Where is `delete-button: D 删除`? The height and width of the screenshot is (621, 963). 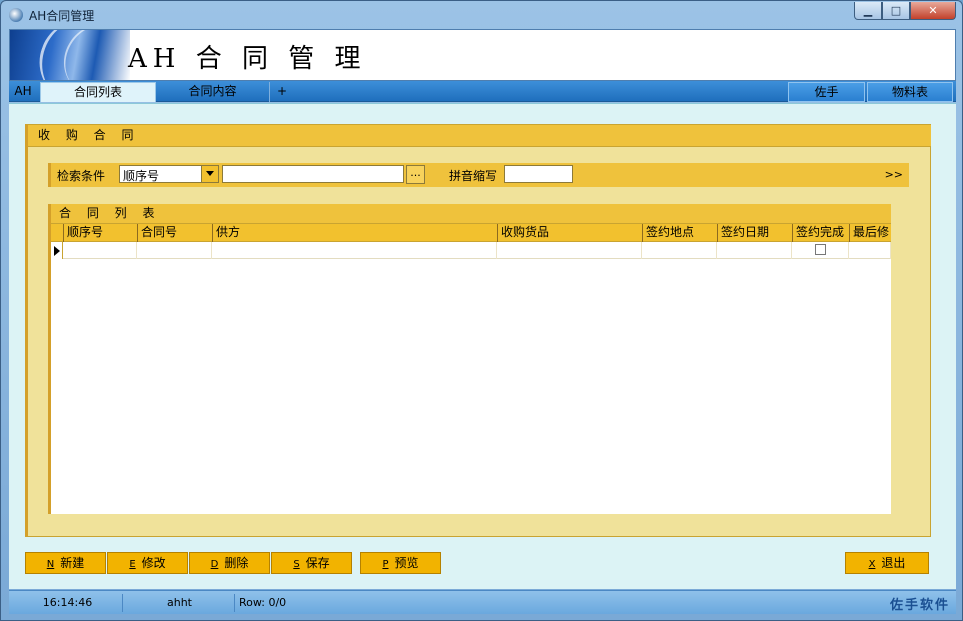
delete-button: D 删除 is located at coordinates (229, 563).